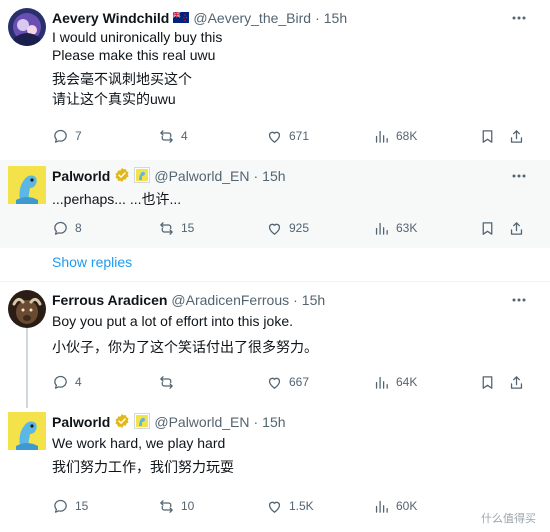  I want to click on tweet-text-line: 我会毫不讽刺地买这个, so click(122, 79).